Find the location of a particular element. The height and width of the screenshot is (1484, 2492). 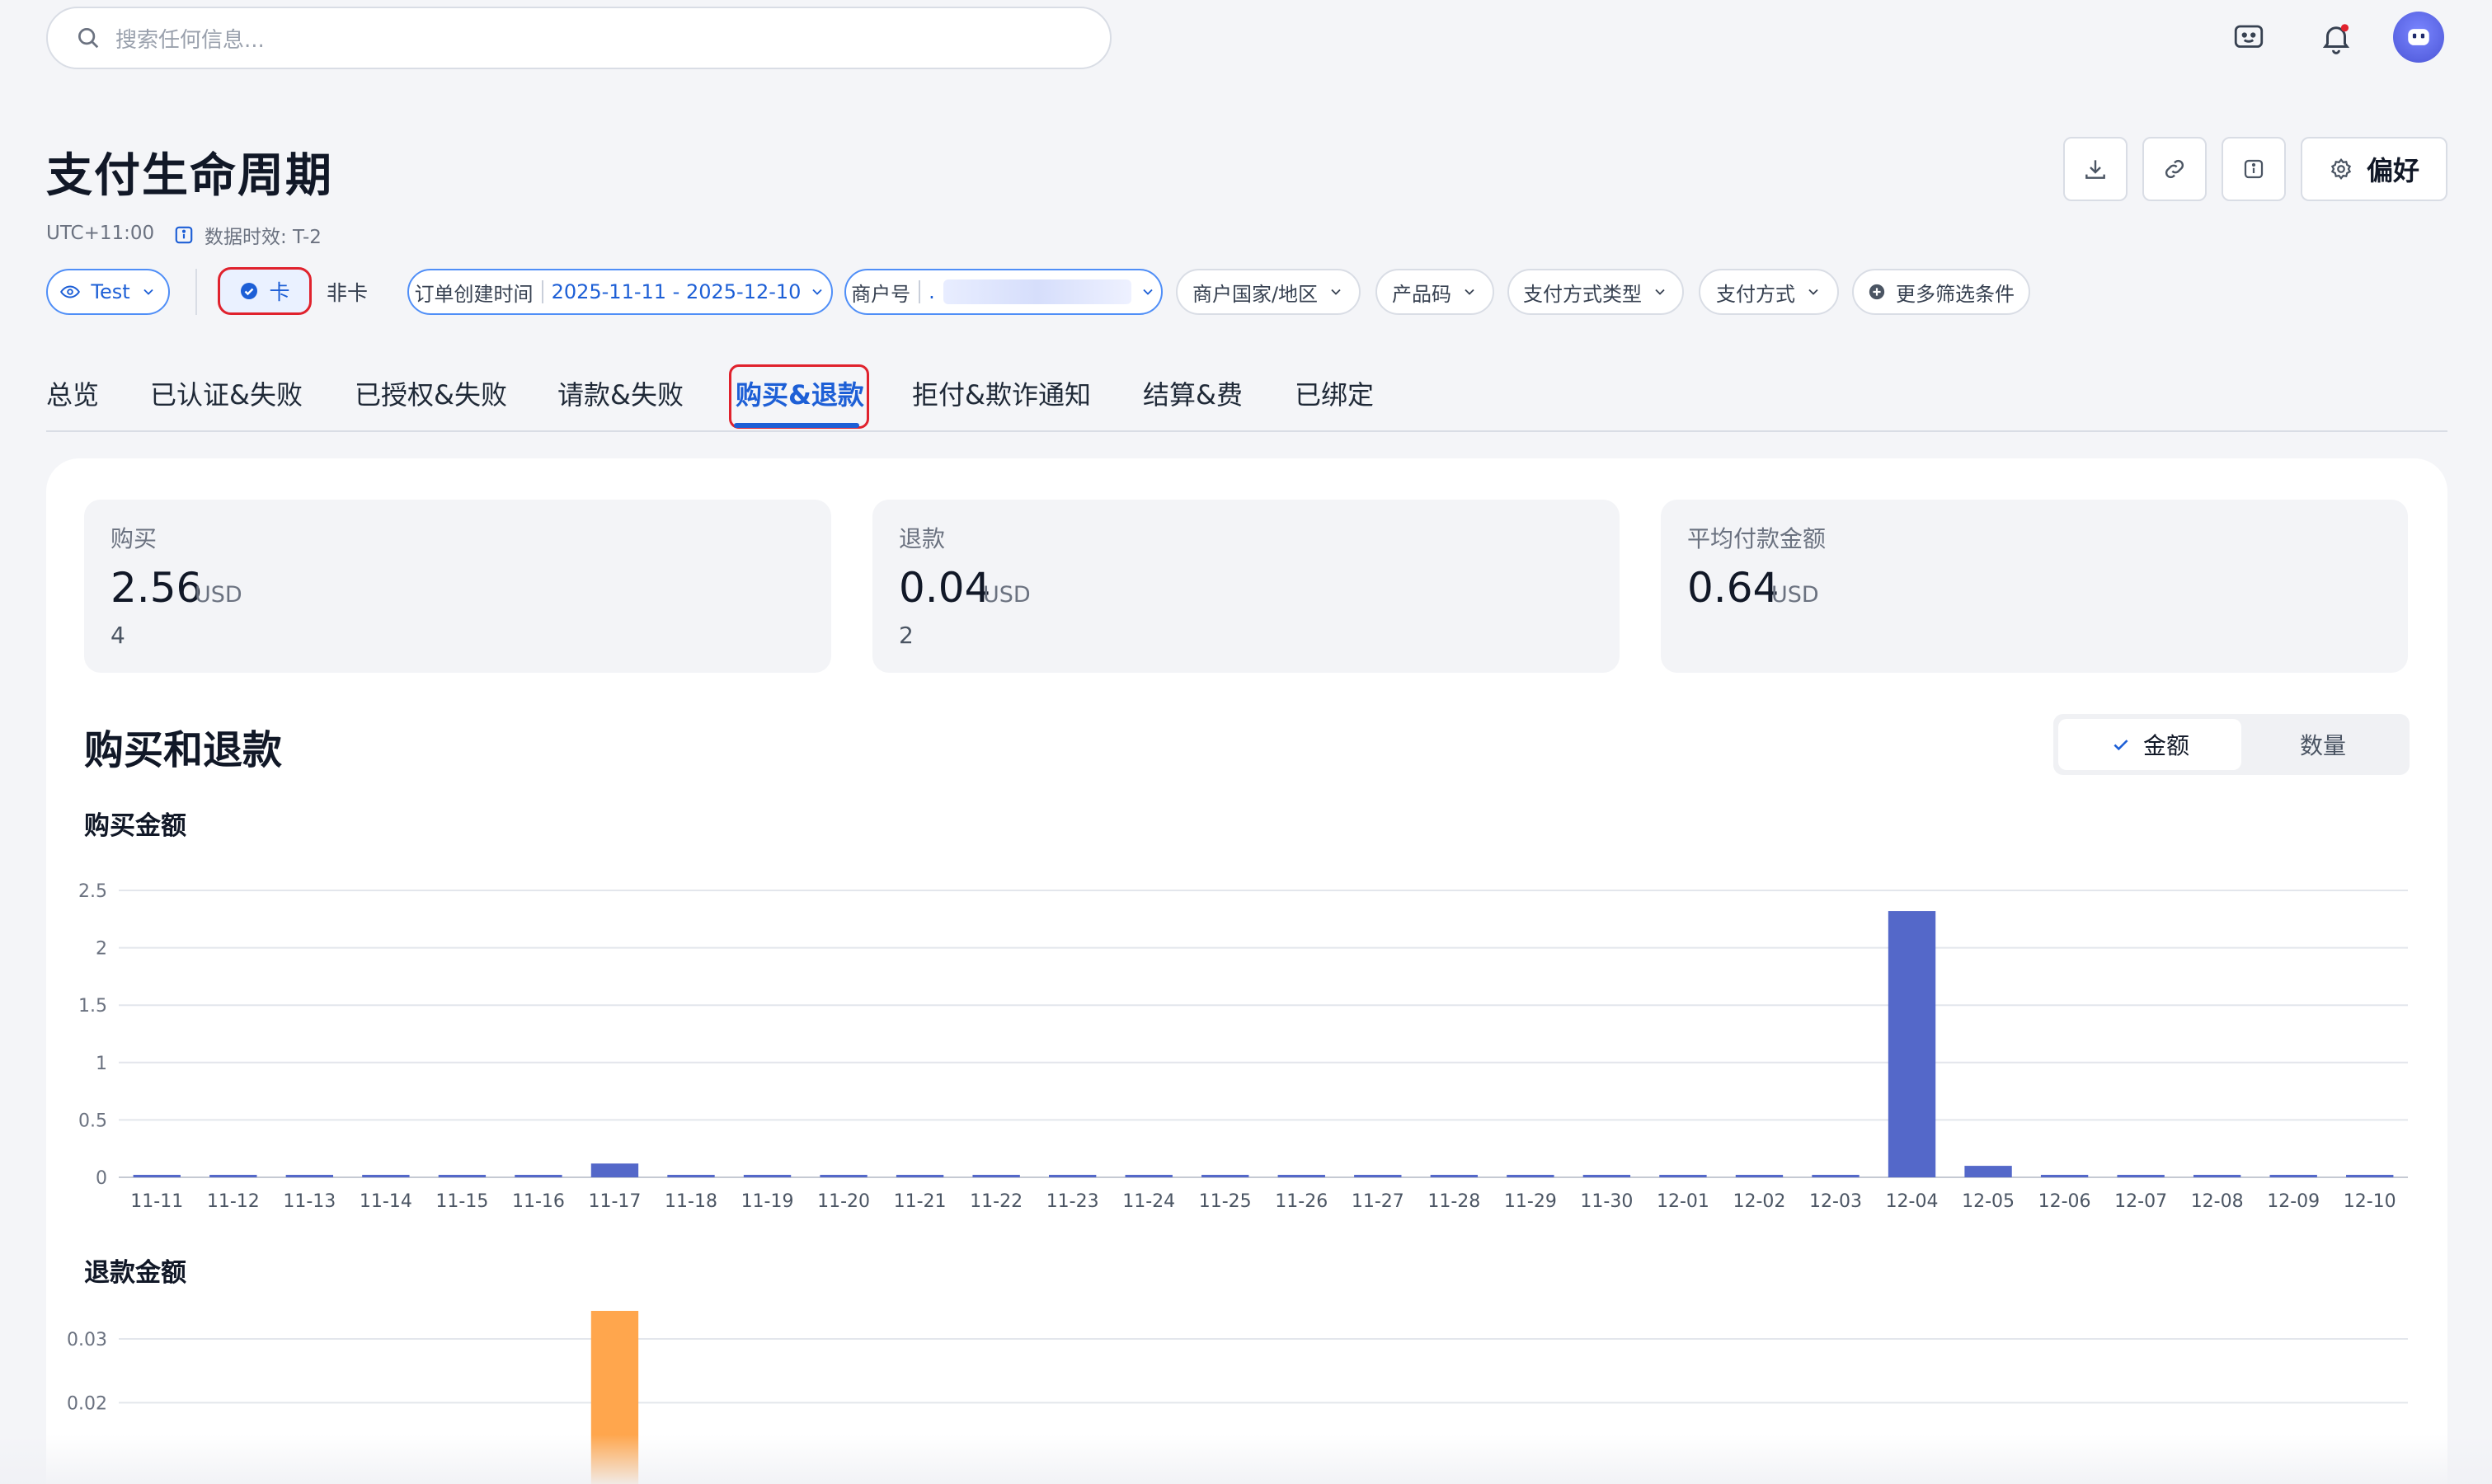

metric-toggle: 金额 数量 is located at coordinates (2231, 744).